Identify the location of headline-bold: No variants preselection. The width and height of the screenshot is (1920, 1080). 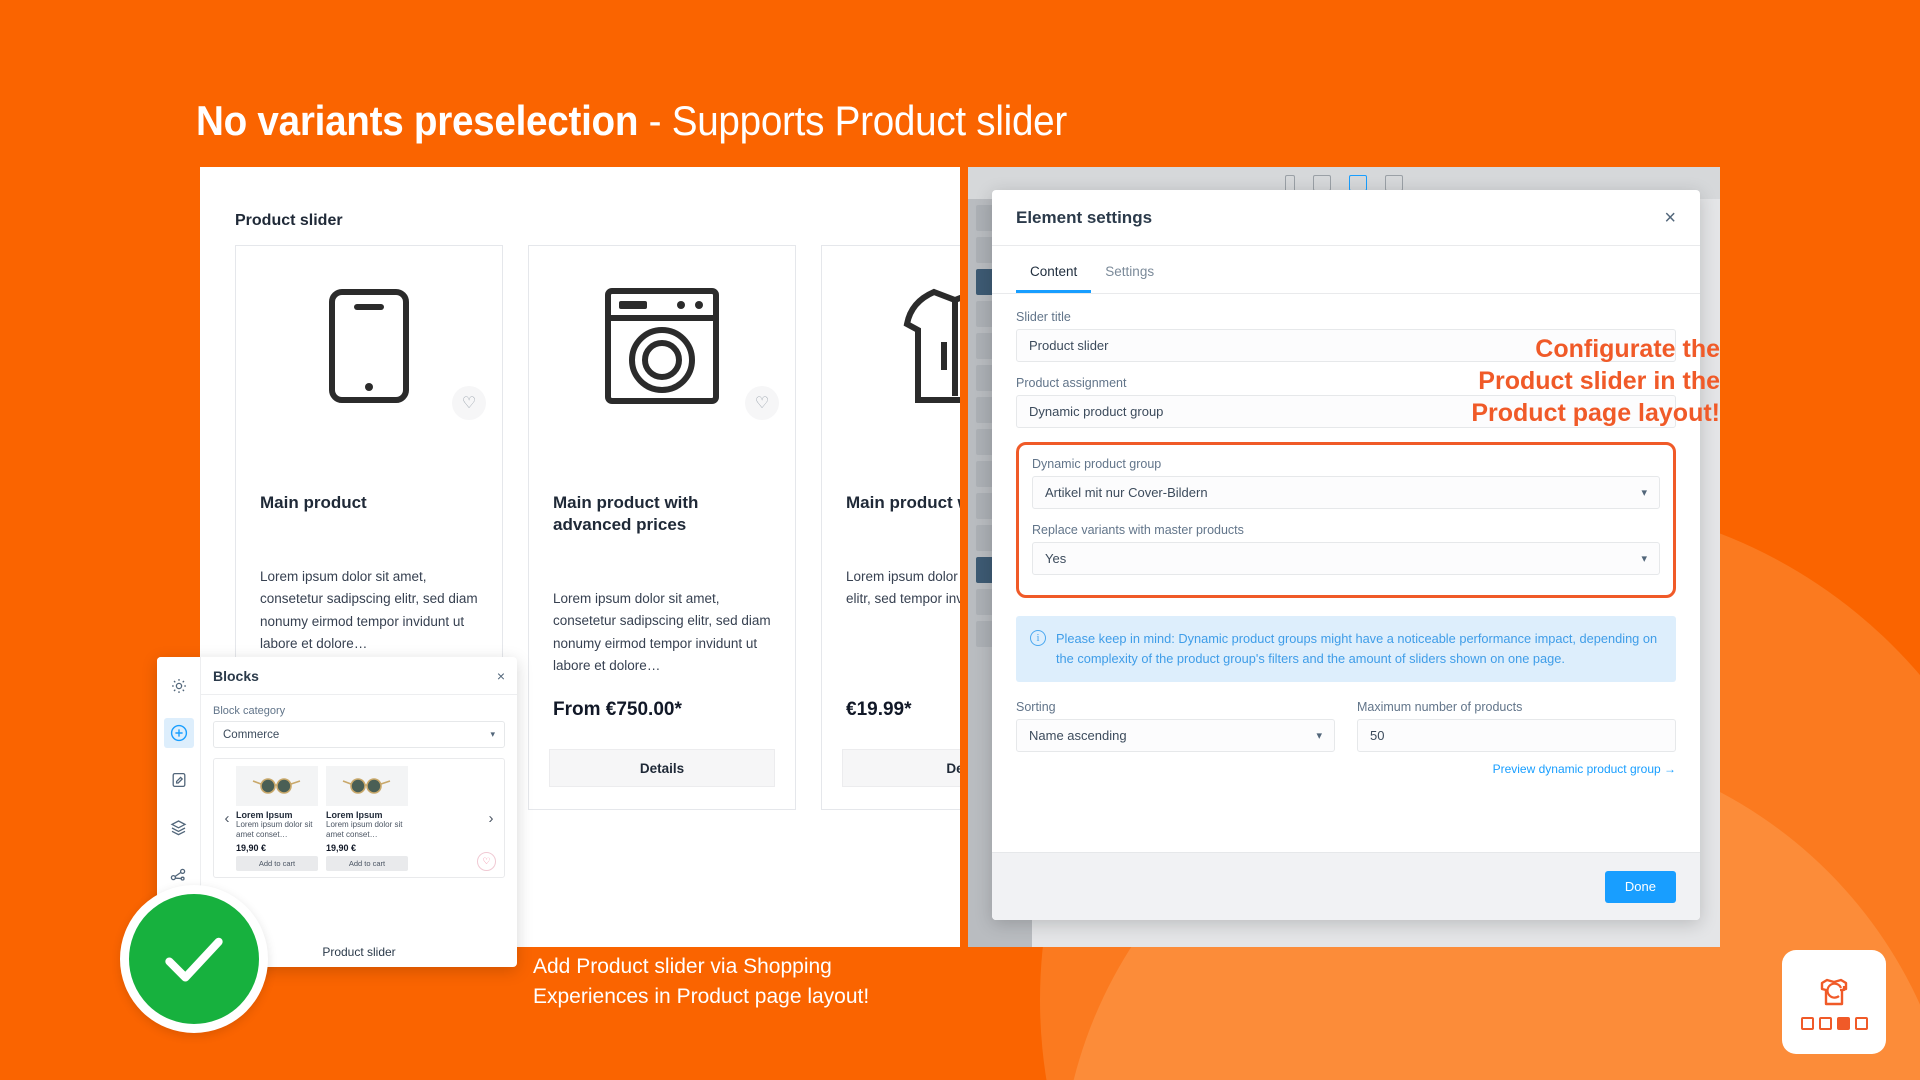
(417, 120).